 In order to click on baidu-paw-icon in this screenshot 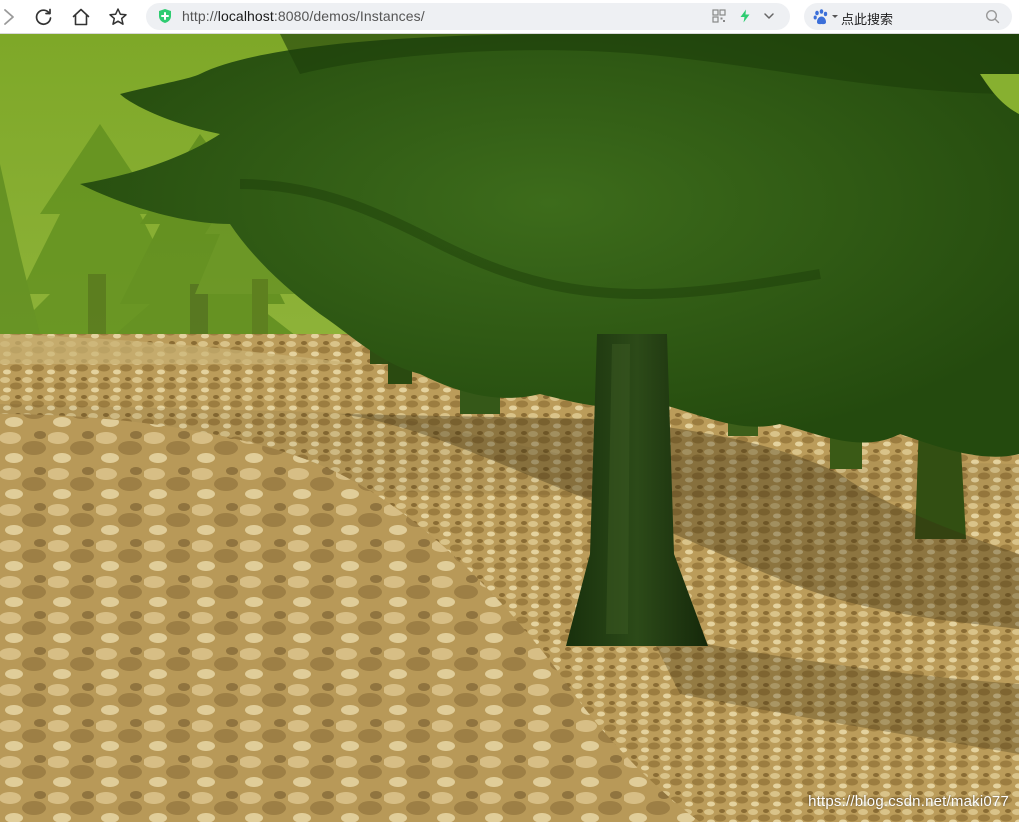, I will do `click(821, 17)`.